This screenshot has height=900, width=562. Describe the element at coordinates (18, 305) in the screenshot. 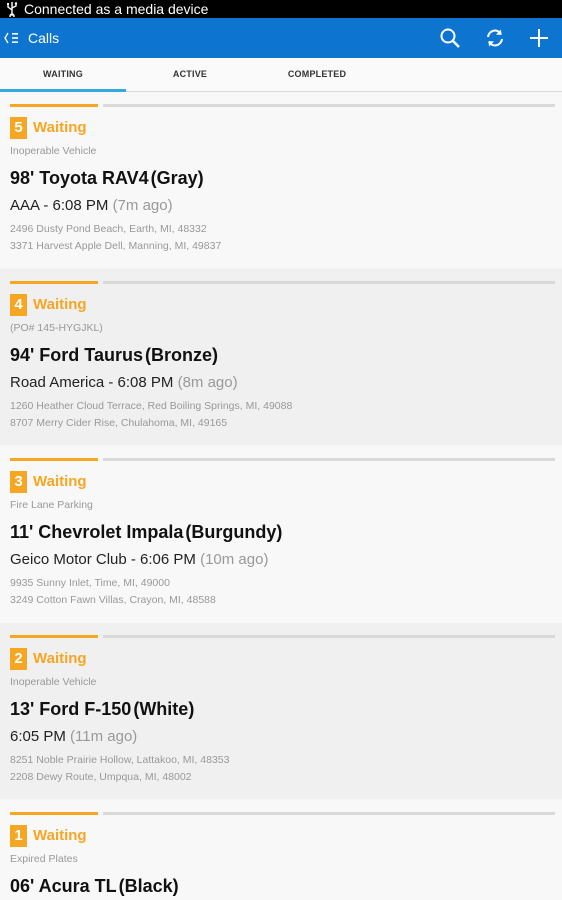

I see `call-number-badge: 4` at that location.